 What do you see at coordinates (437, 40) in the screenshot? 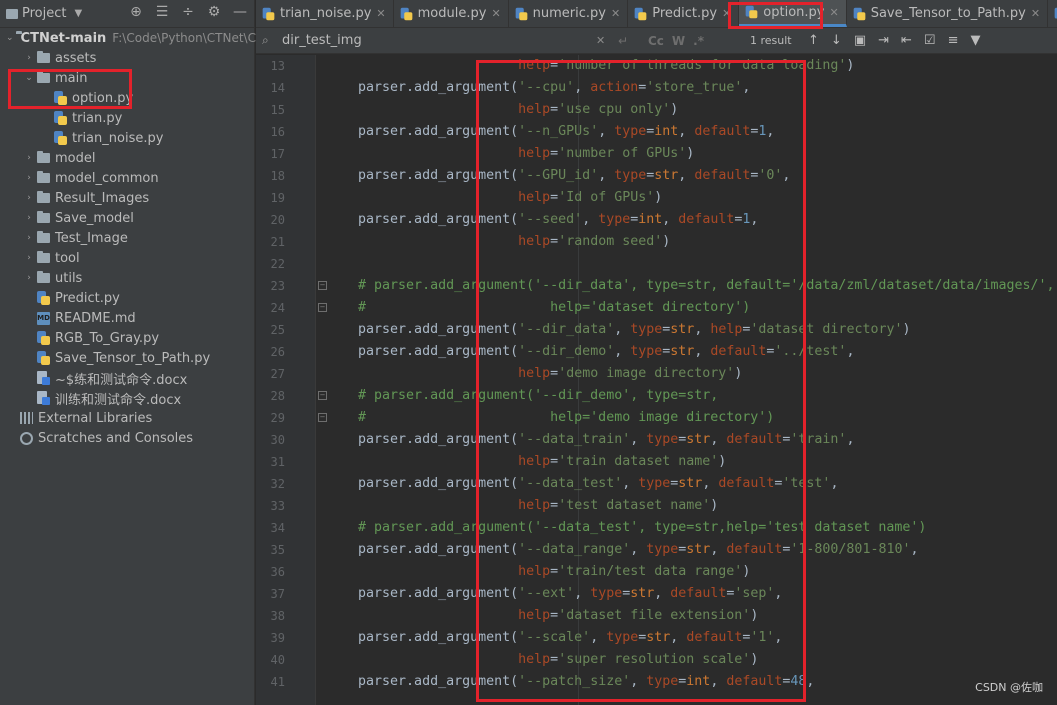
I see `find-input` at bounding box center [437, 40].